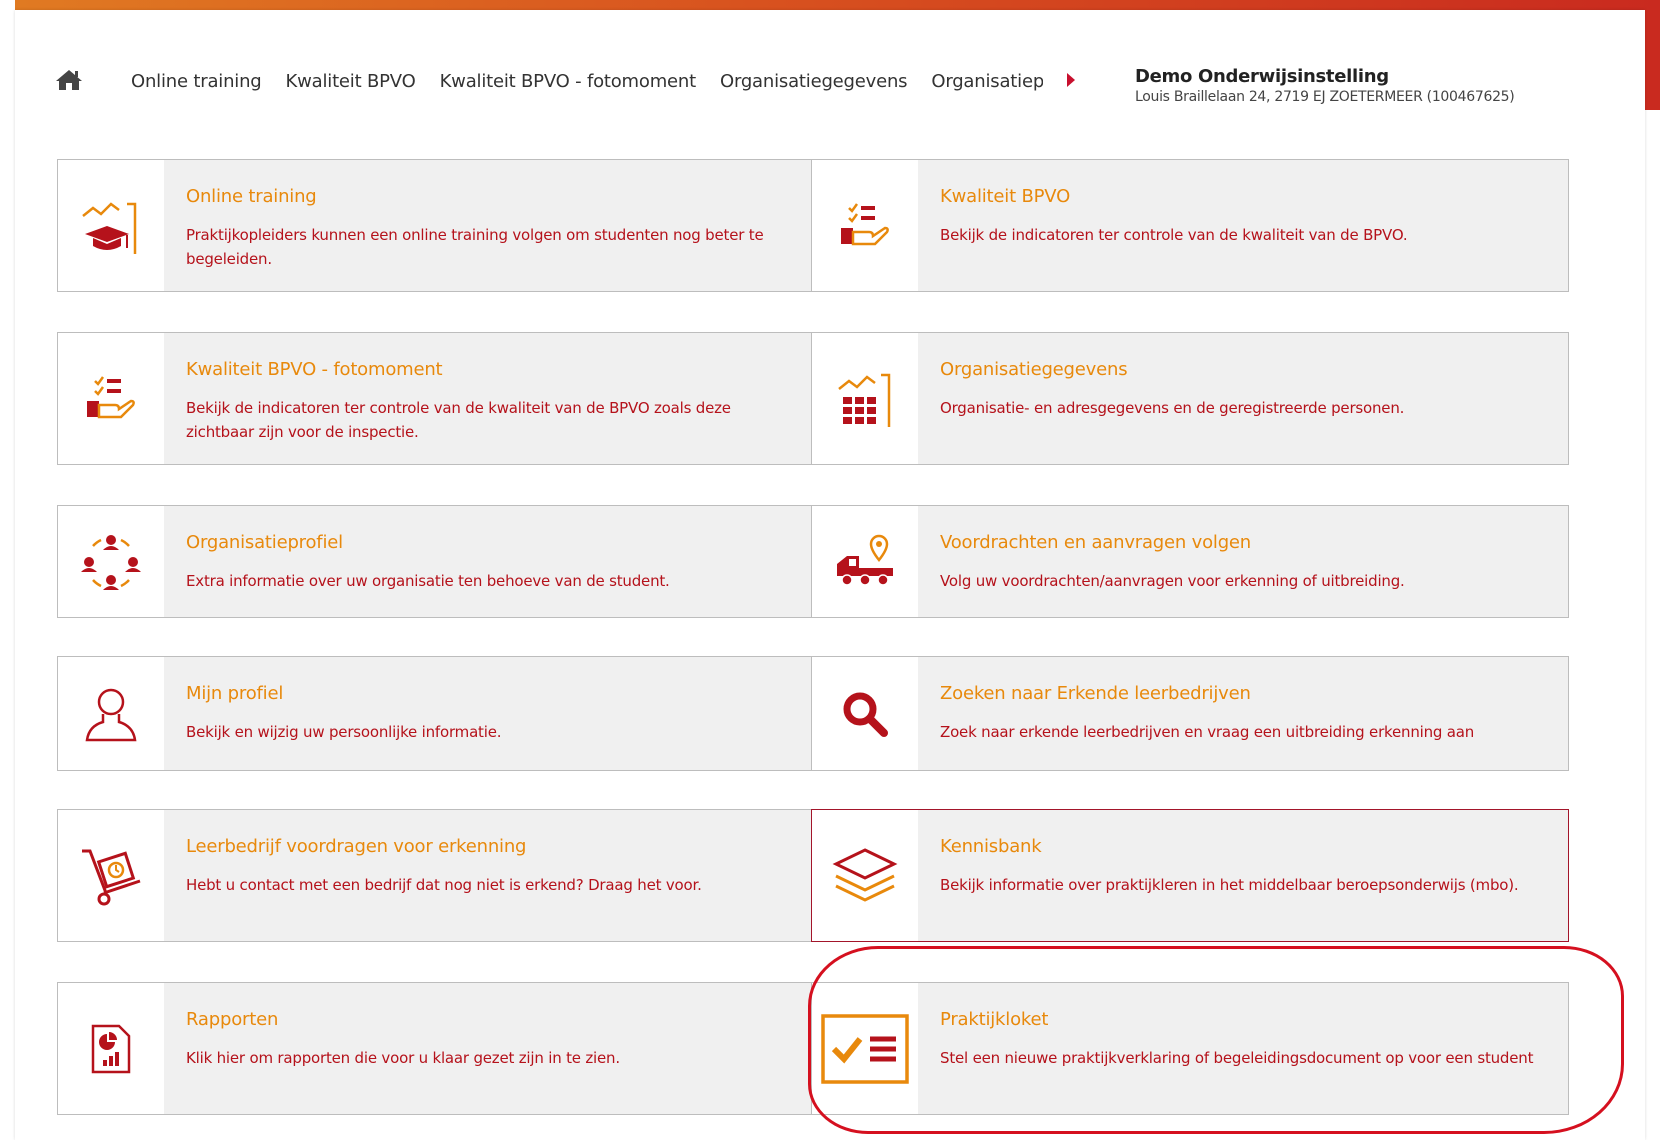 Image resolution: width=1660 pixels, height=1140 pixels. What do you see at coordinates (264, 542) in the screenshot?
I see `tile-title: Organisatieprofiel` at bounding box center [264, 542].